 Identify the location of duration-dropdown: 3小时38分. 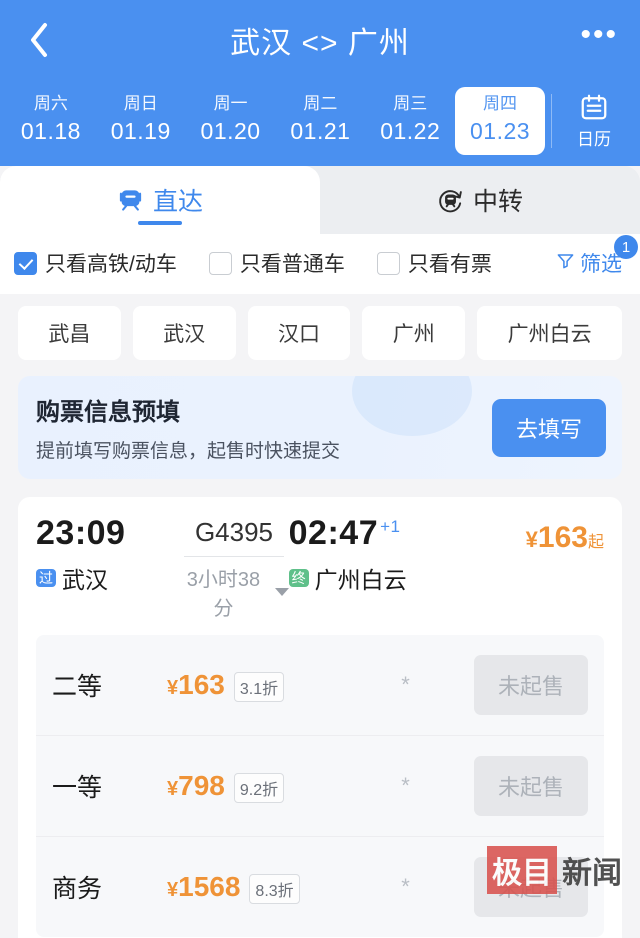
(234, 592).